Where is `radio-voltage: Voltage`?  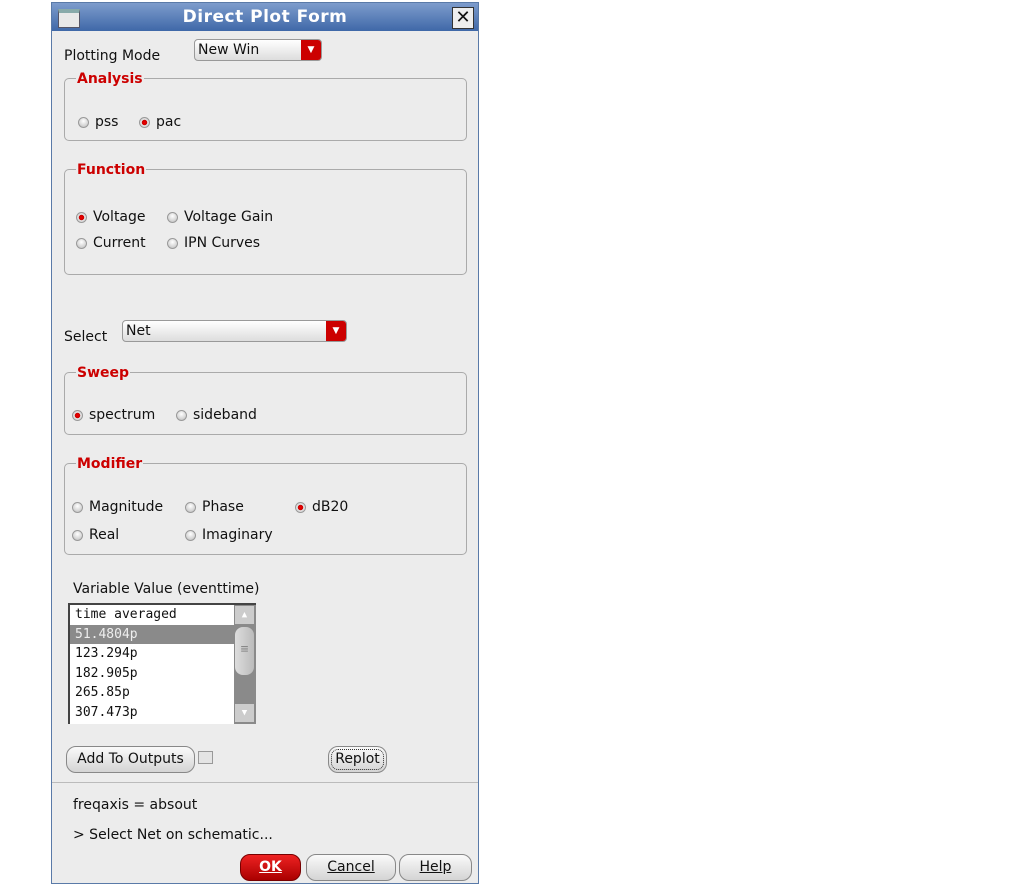
radio-voltage: Voltage is located at coordinates (111, 217).